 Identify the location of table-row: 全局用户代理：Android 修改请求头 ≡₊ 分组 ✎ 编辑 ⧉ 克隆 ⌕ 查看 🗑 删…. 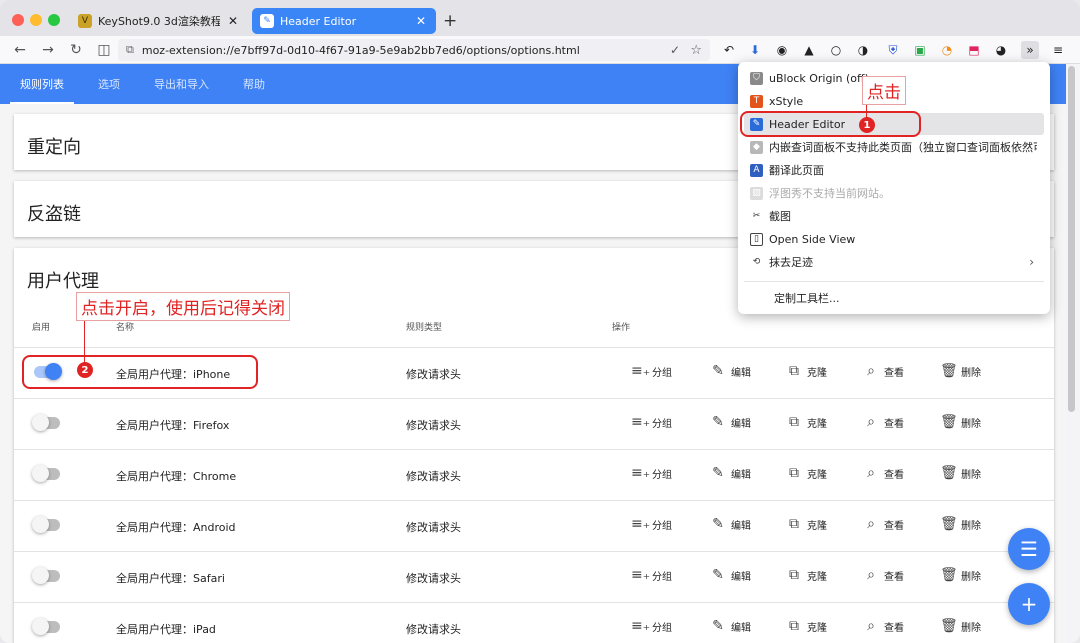
(534, 525).